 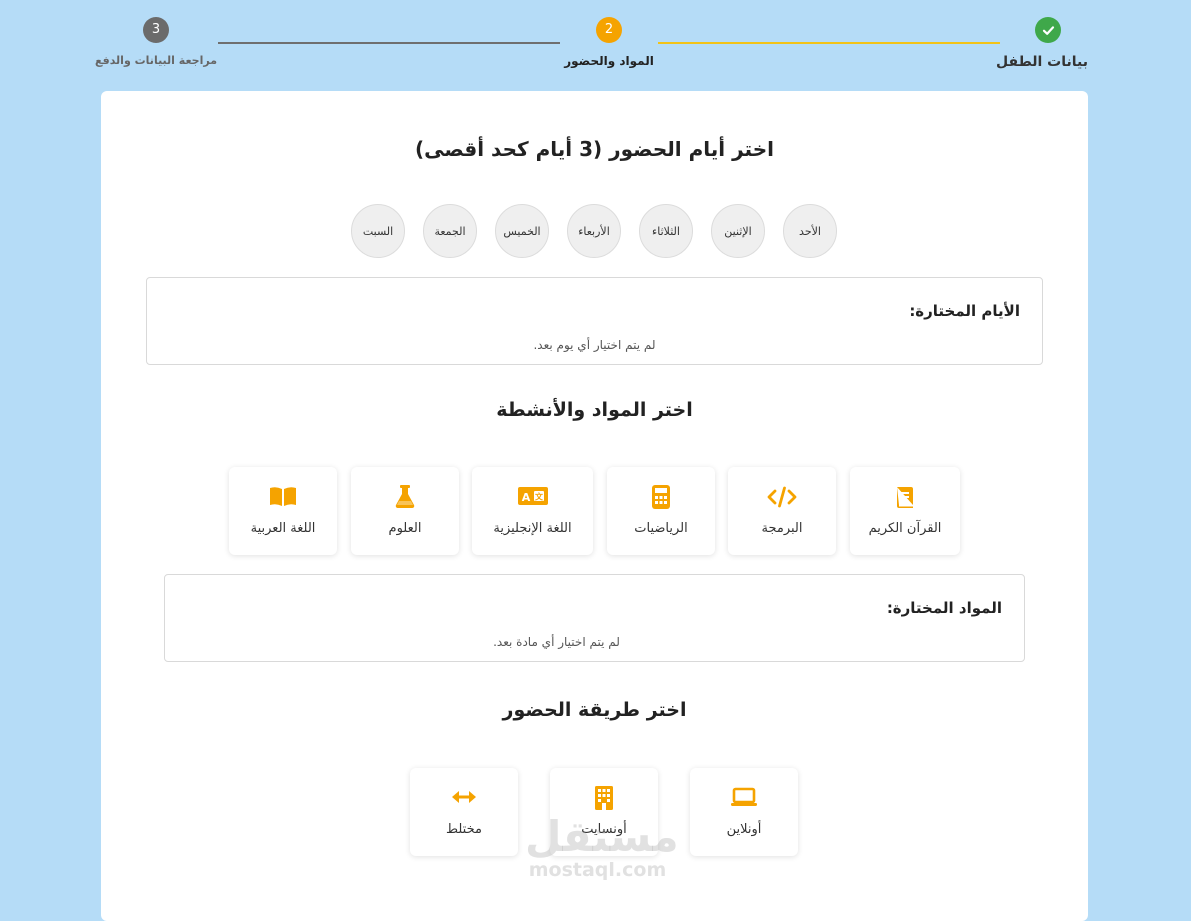 What do you see at coordinates (744, 797) in the screenshot?
I see `laptop-icon` at bounding box center [744, 797].